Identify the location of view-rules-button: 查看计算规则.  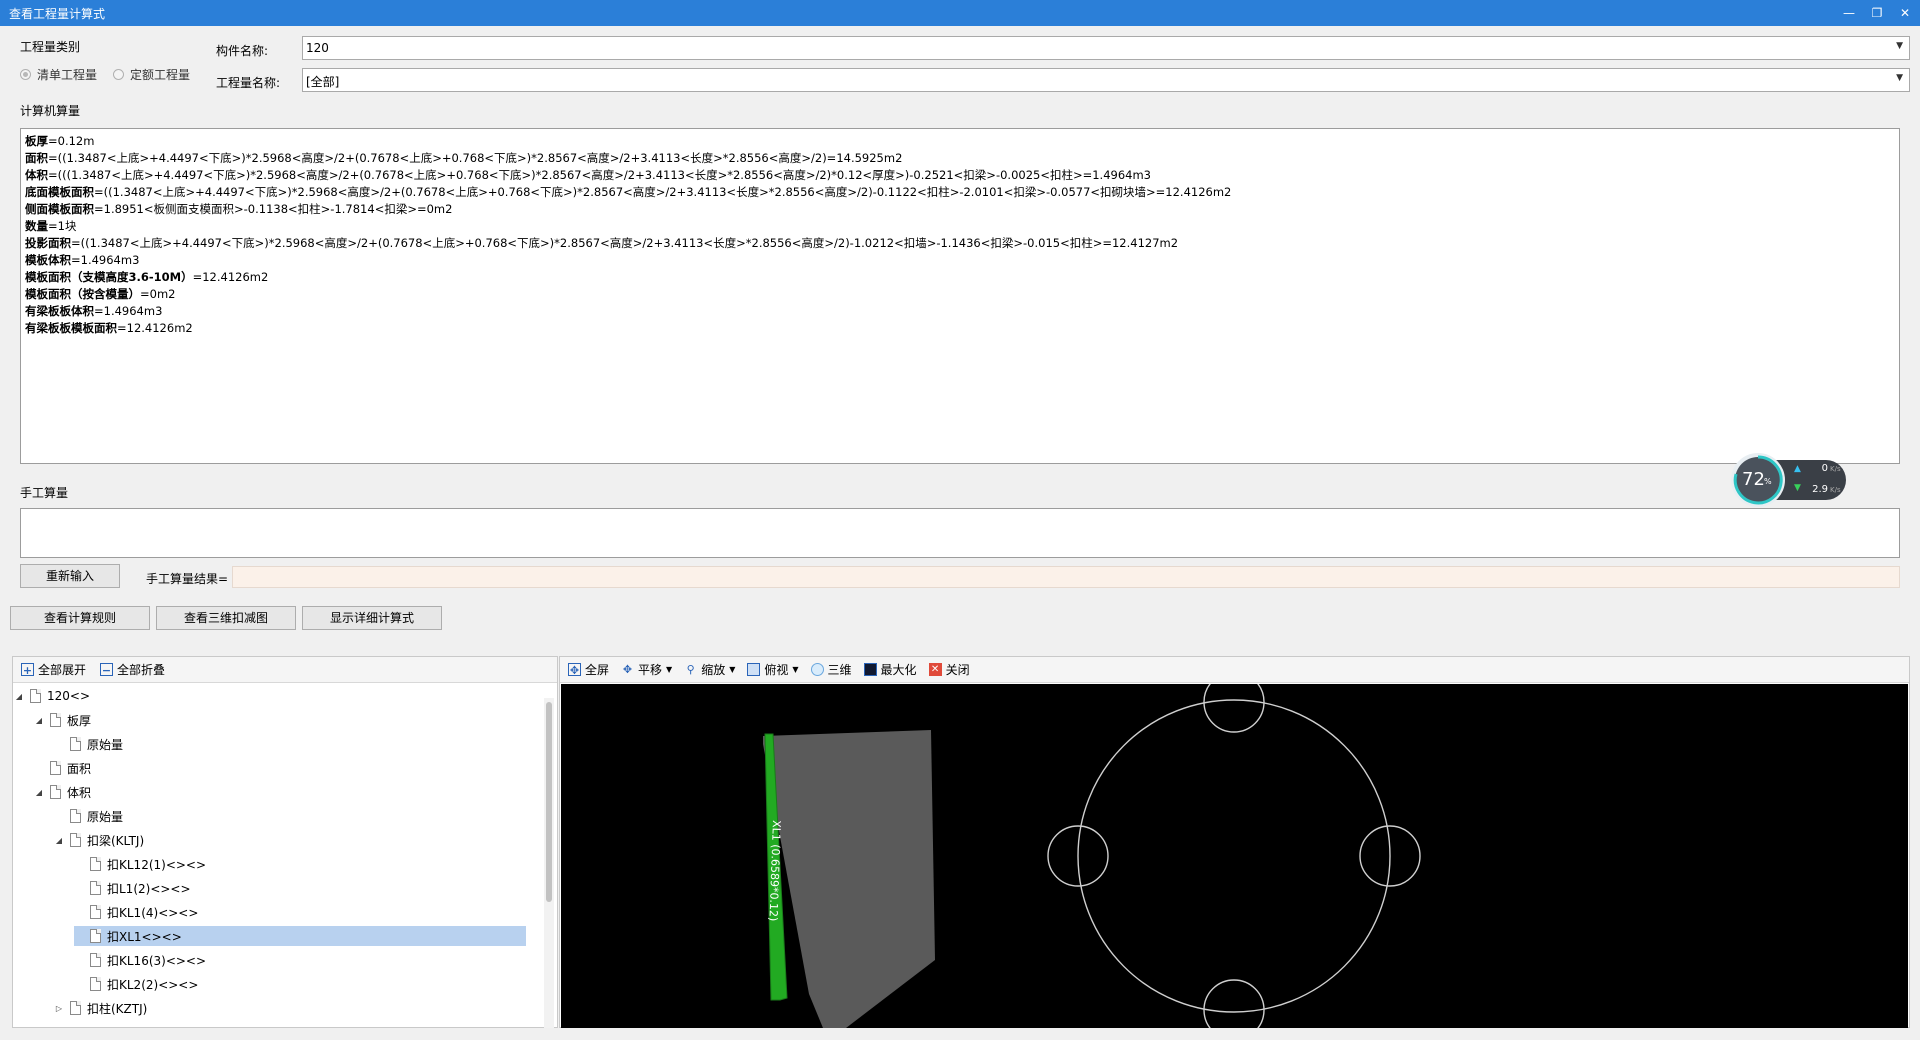
(80, 618).